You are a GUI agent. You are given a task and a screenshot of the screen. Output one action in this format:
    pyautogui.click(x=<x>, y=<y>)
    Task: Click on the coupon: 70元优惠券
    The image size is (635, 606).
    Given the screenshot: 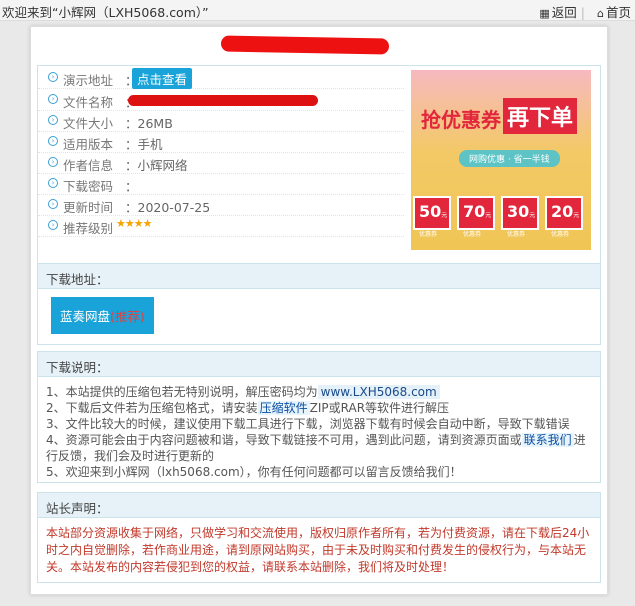 What is the action you would take?
    pyautogui.click(x=476, y=217)
    